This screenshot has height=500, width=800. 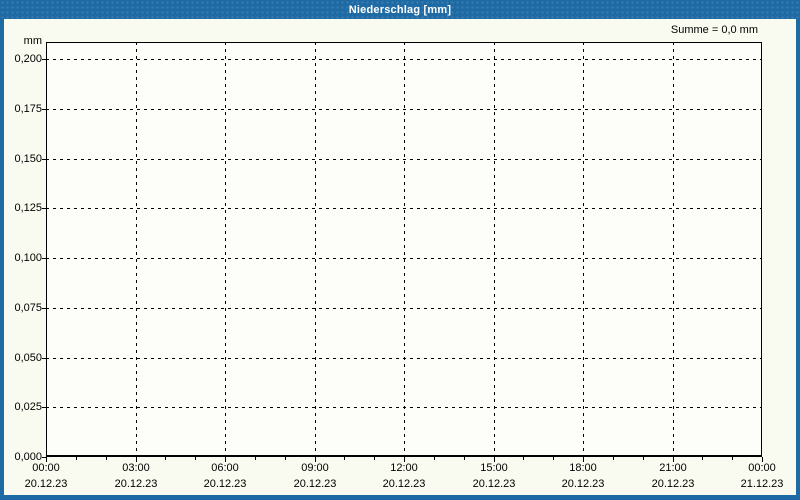 What do you see at coordinates (315, 468) in the screenshot?
I see `x-time-label: 09:00` at bounding box center [315, 468].